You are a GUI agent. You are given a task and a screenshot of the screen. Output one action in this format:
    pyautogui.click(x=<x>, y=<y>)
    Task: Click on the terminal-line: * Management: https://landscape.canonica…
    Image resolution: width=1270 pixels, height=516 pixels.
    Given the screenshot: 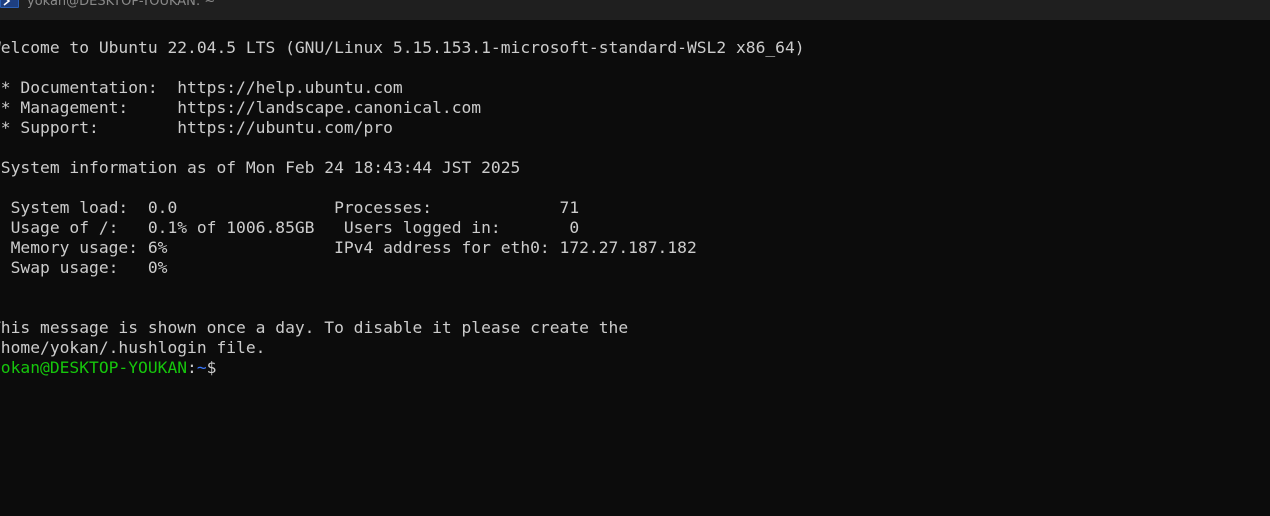 What is the action you would take?
    pyautogui.click(x=241, y=107)
    